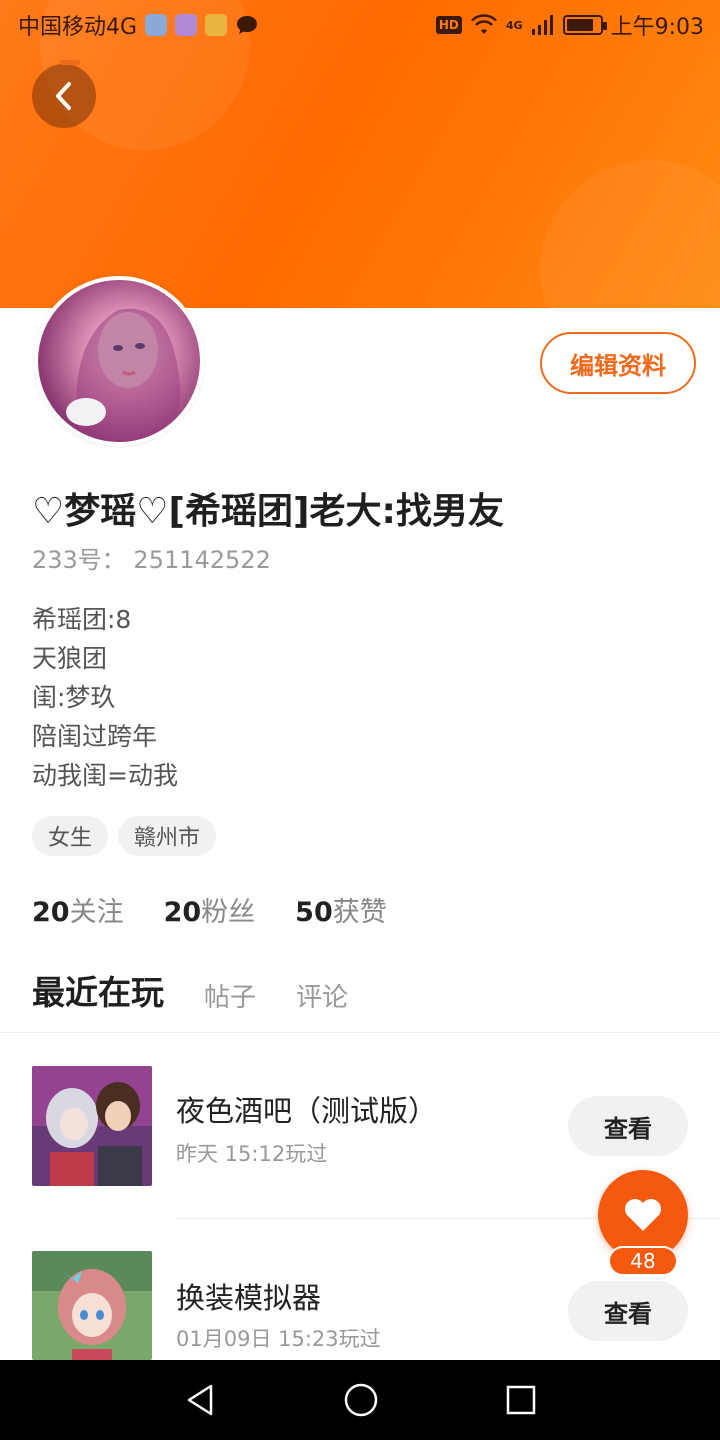 This screenshot has height=1440, width=720. What do you see at coordinates (268, 511) in the screenshot?
I see `nickname: ♡梦瑶♡[希瑶团]老大:找男友` at bounding box center [268, 511].